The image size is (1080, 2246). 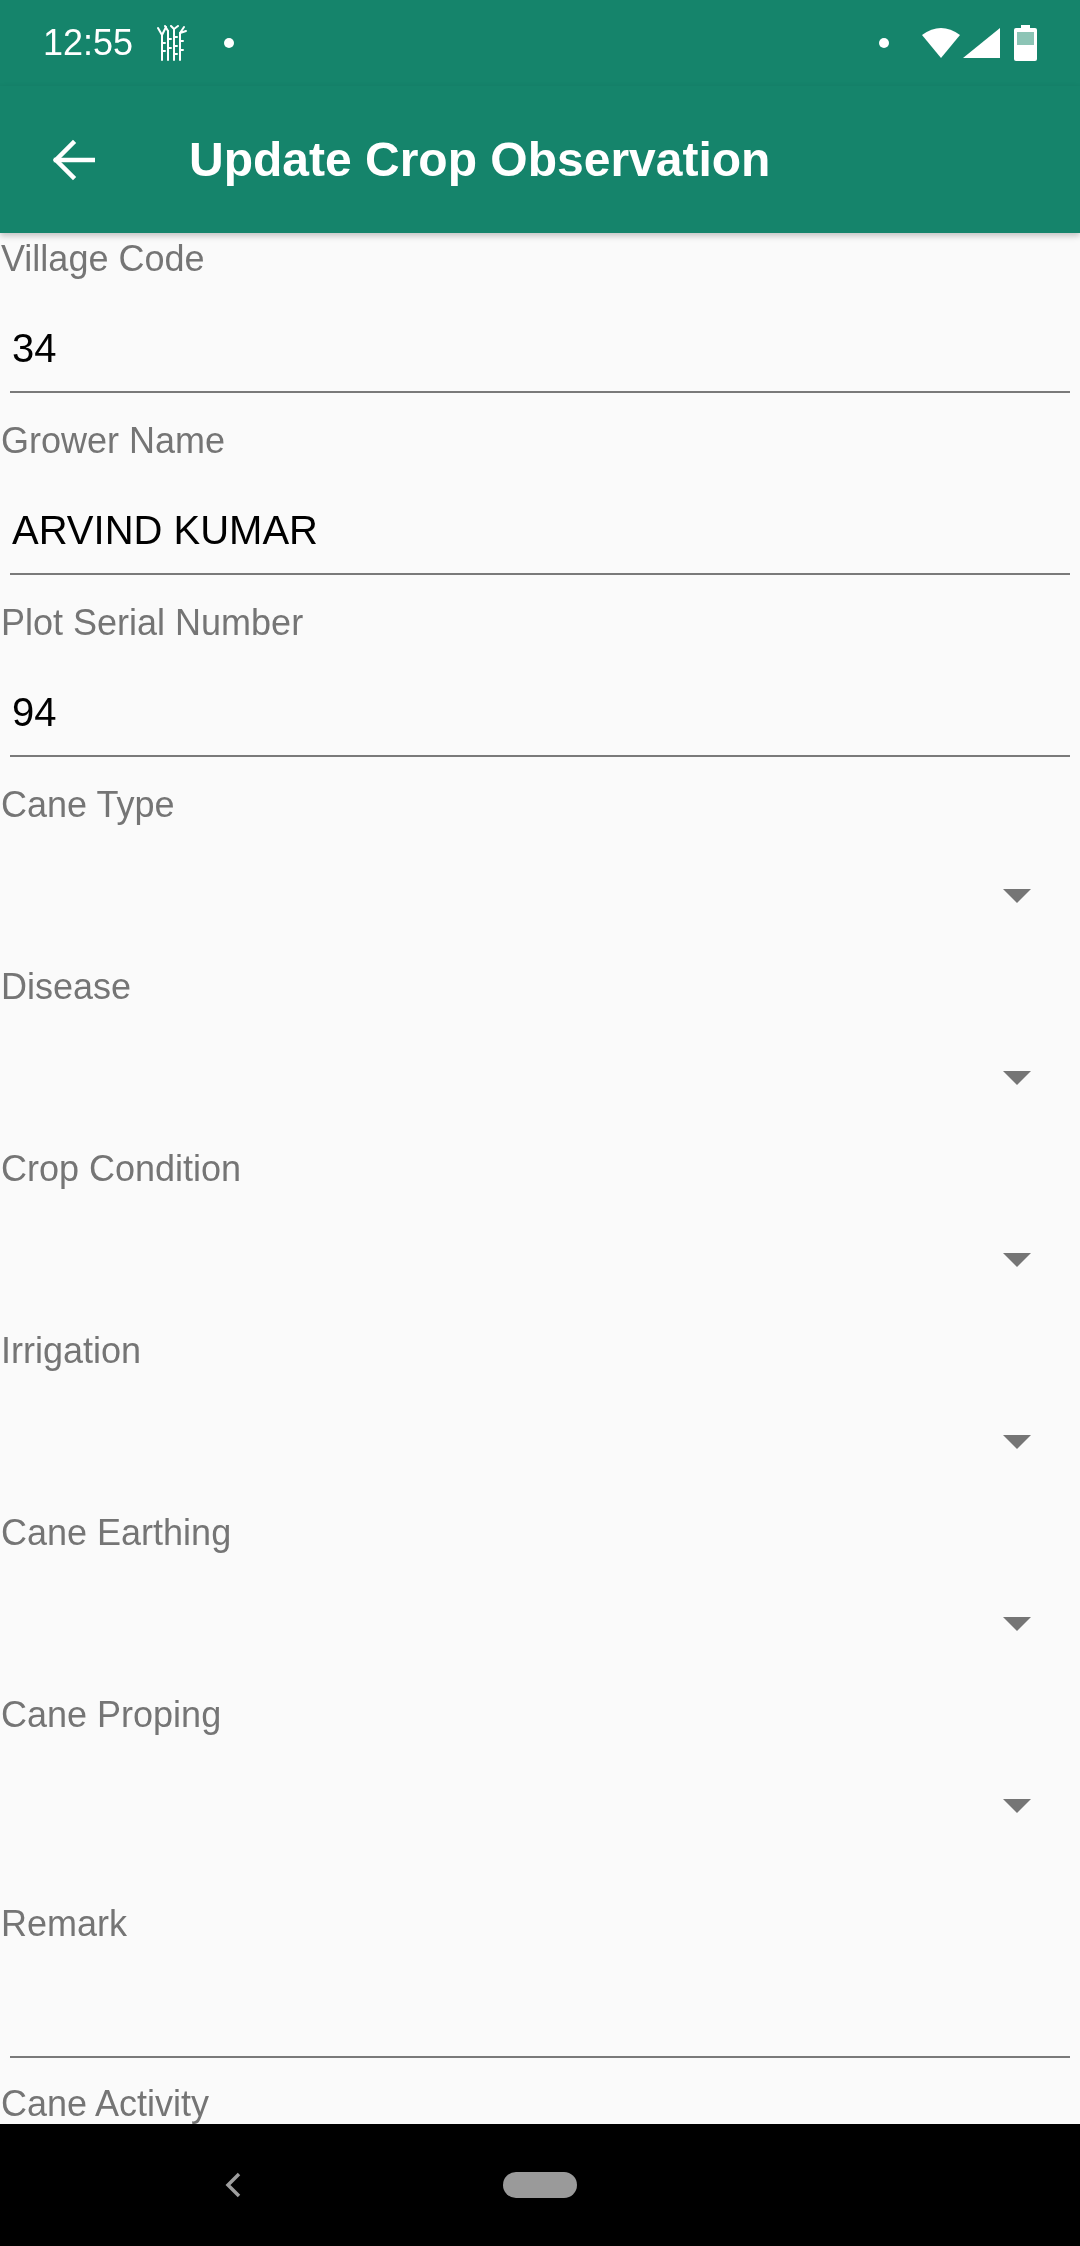 What do you see at coordinates (152, 623) in the screenshot?
I see `field-label: Plot Serial Number` at bounding box center [152, 623].